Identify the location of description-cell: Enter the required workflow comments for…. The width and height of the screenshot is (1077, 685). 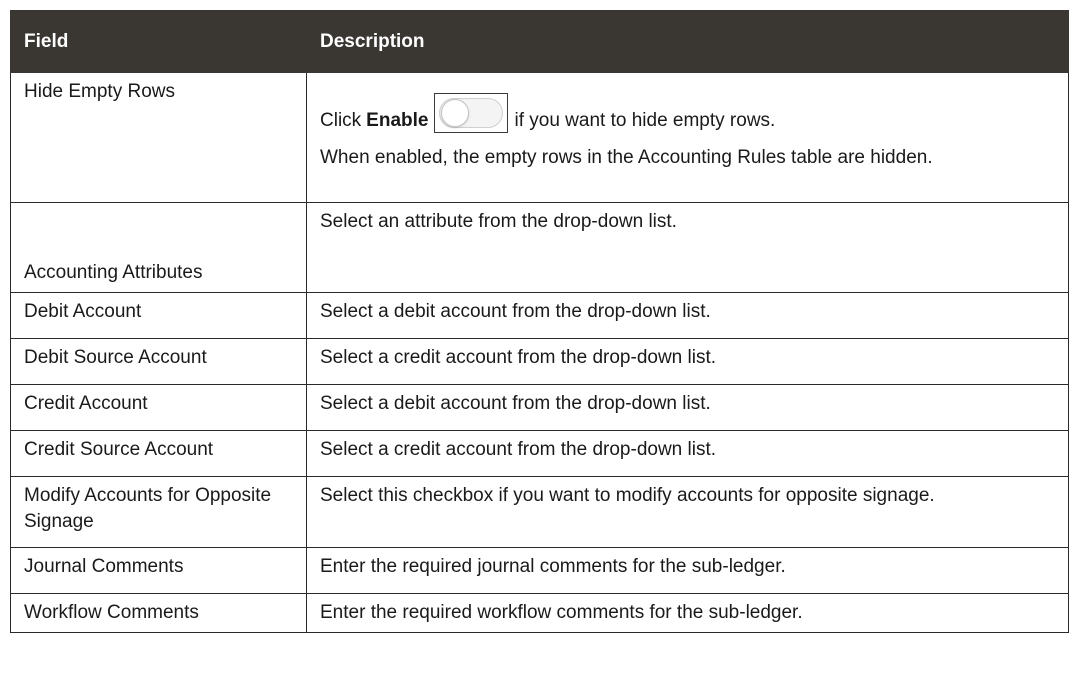
(687, 613).